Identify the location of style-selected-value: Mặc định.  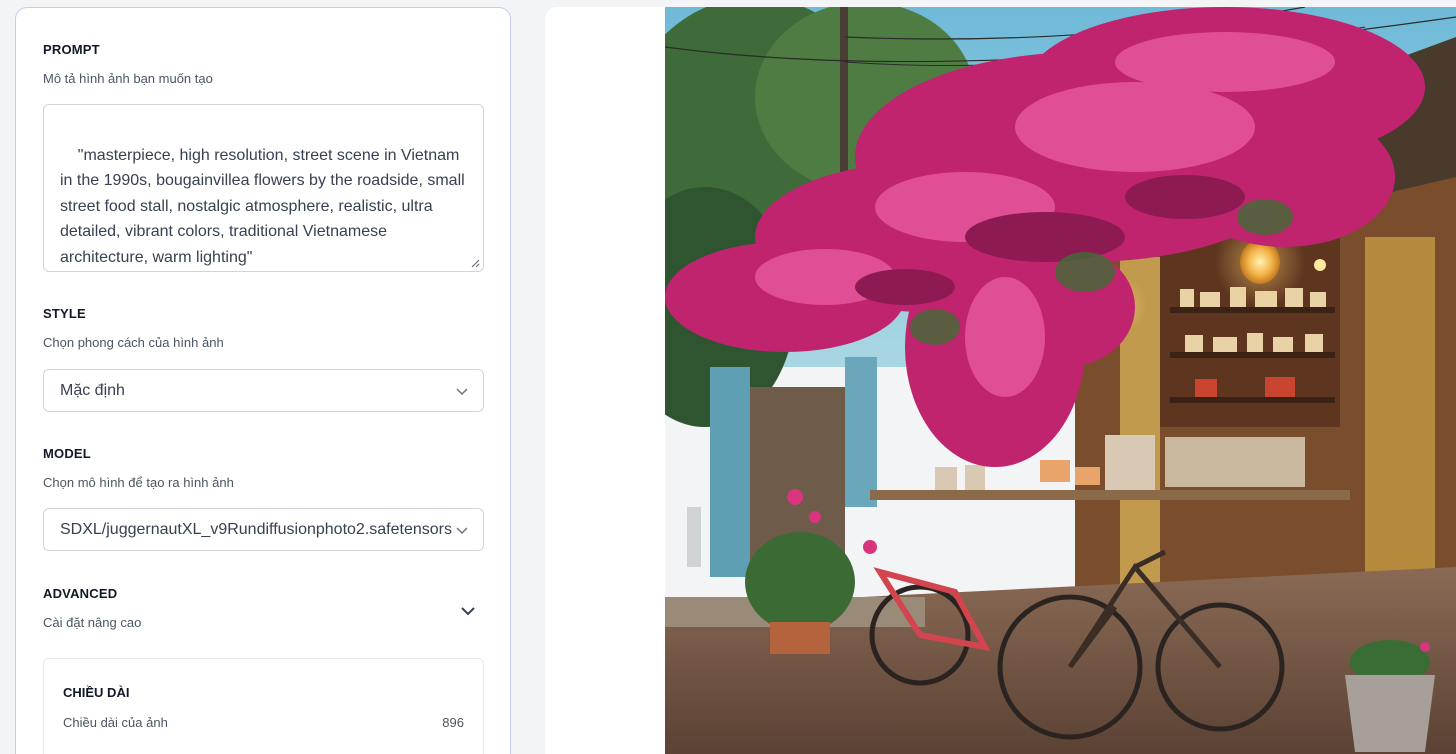
(92, 390).